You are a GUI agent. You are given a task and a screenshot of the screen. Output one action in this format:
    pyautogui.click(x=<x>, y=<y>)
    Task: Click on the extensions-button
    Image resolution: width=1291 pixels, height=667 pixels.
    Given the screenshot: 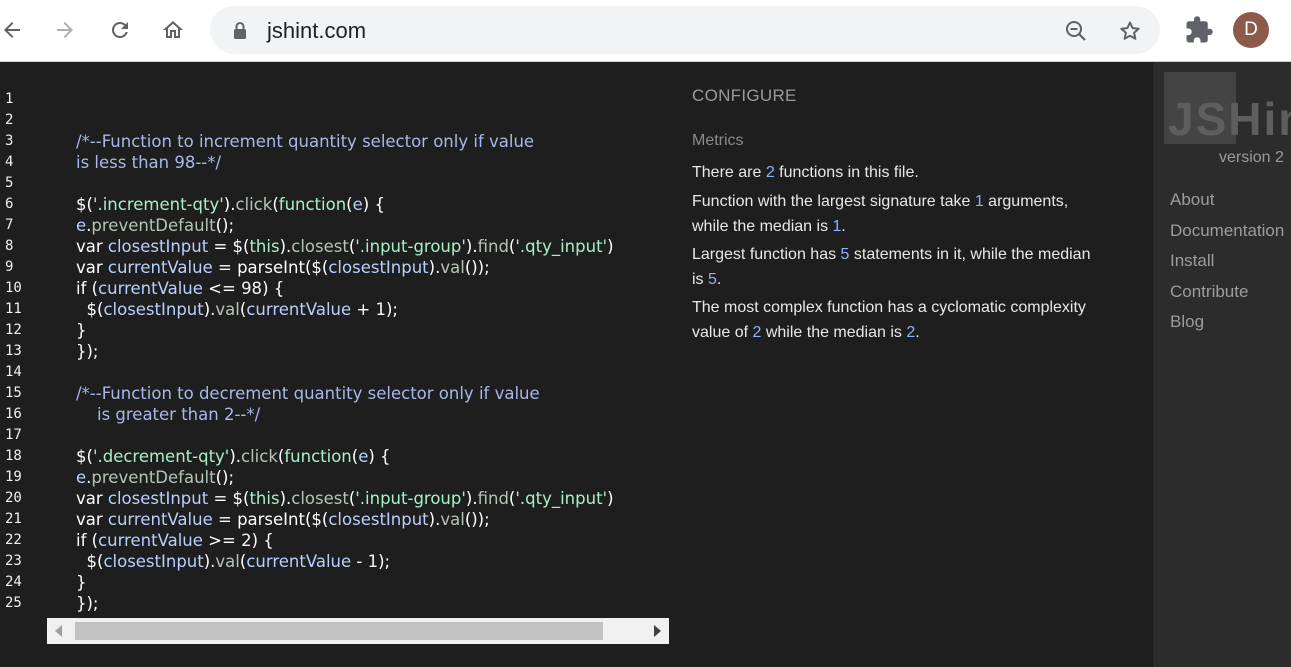 What is the action you would take?
    pyautogui.click(x=1199, y=30)
    